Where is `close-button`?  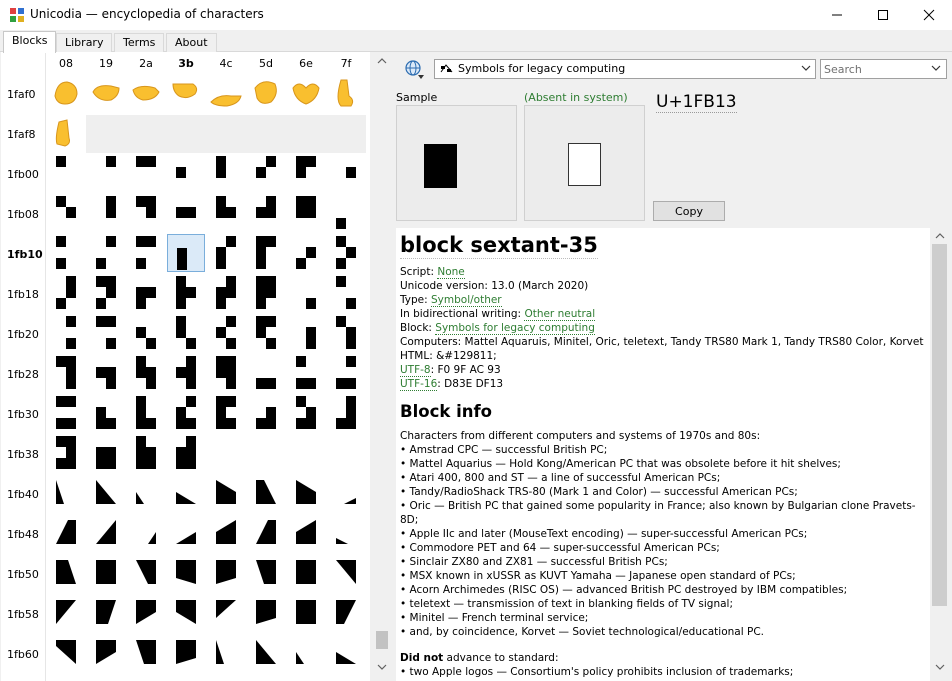 close-button is located at coordinates (929, 15).